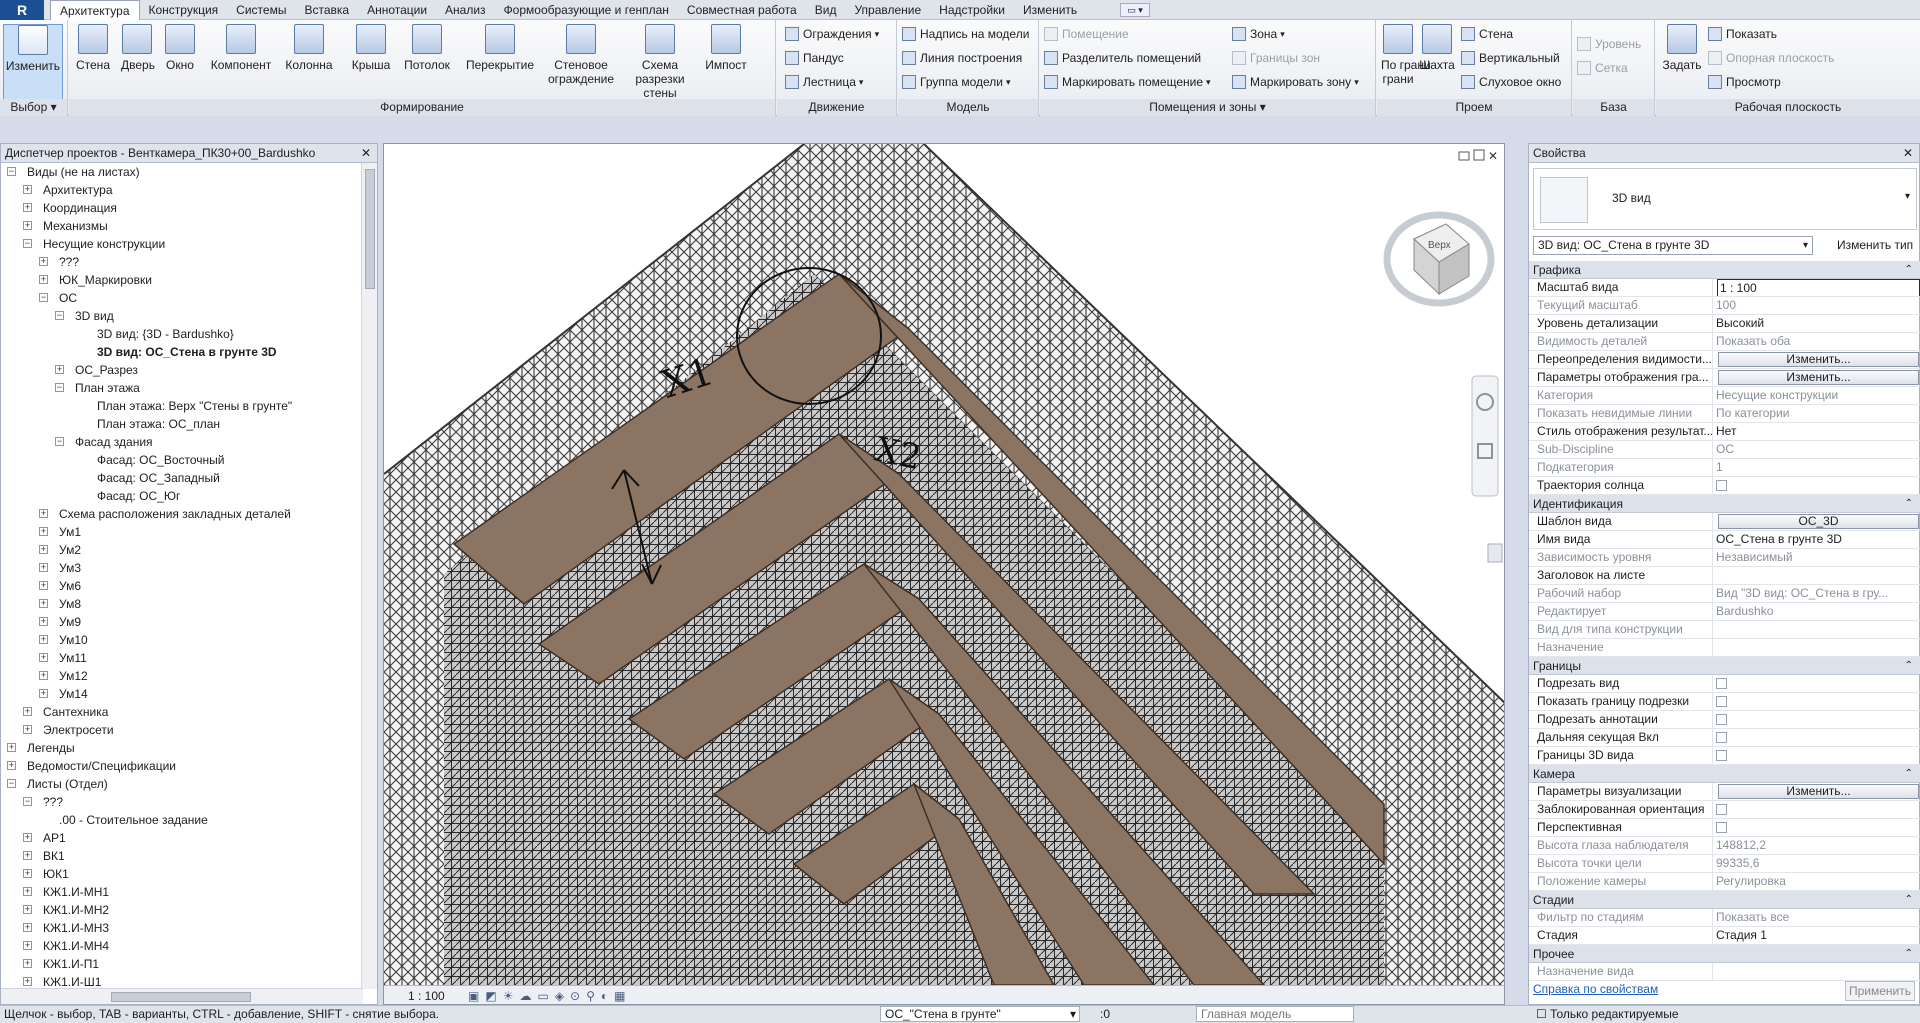 This screenshot has width=1920, height=1023. What do you see at coordinates (182, 550) in the screenshot?
I see `tree-node: + Ум2` at bounding box center [182, 550].